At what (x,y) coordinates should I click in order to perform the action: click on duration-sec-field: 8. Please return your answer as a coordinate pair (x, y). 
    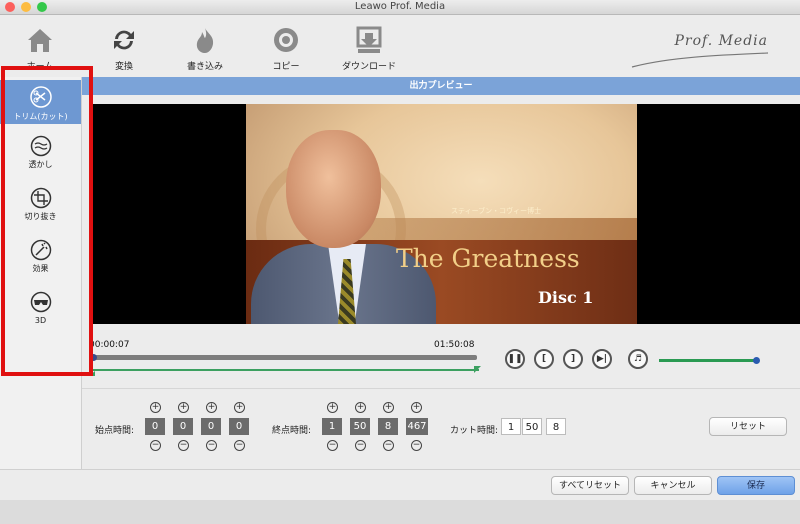
    Looking at the image, I should click on (556, 426).